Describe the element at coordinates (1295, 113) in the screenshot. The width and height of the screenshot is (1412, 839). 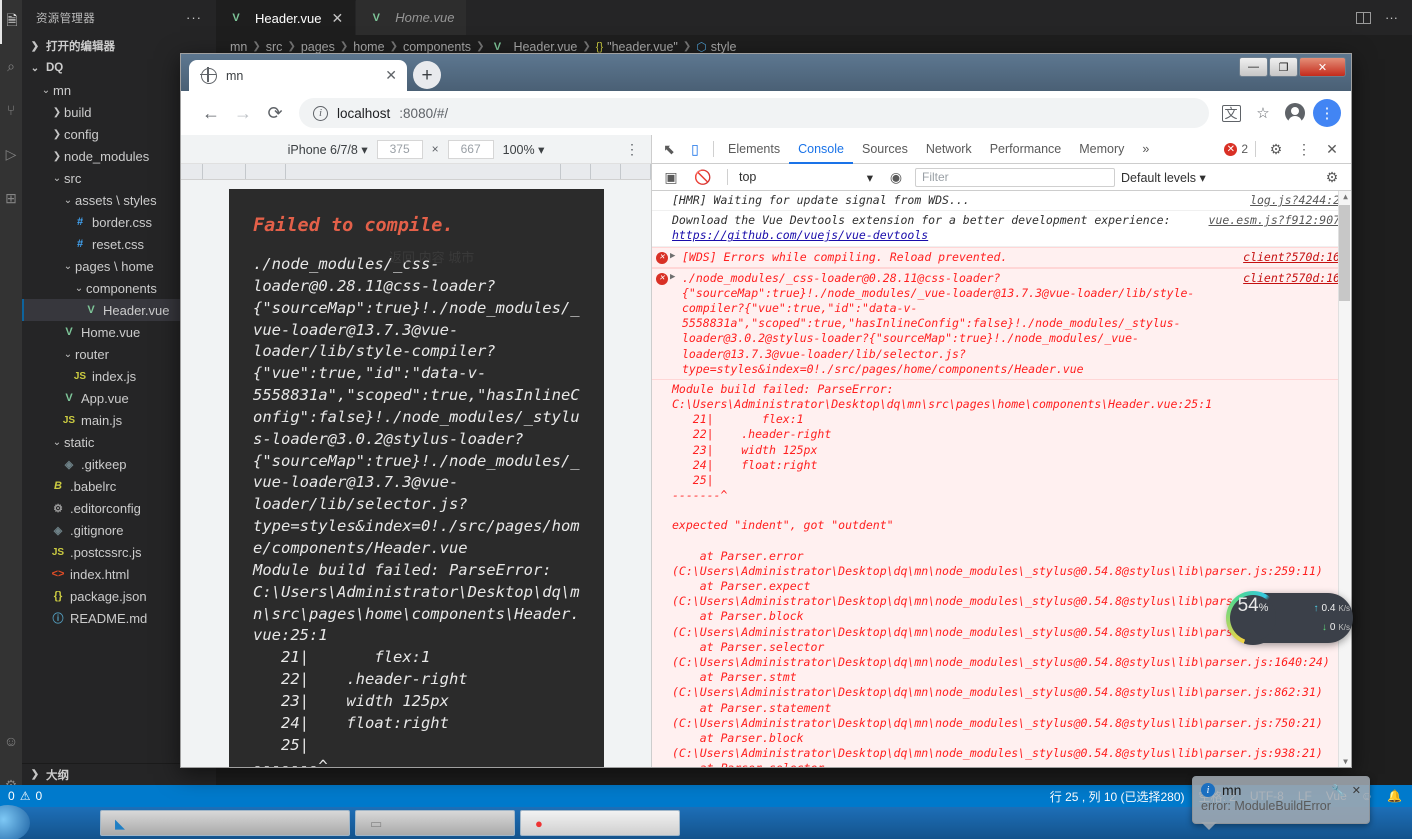
I see `profile-avatar-icon` at that location.